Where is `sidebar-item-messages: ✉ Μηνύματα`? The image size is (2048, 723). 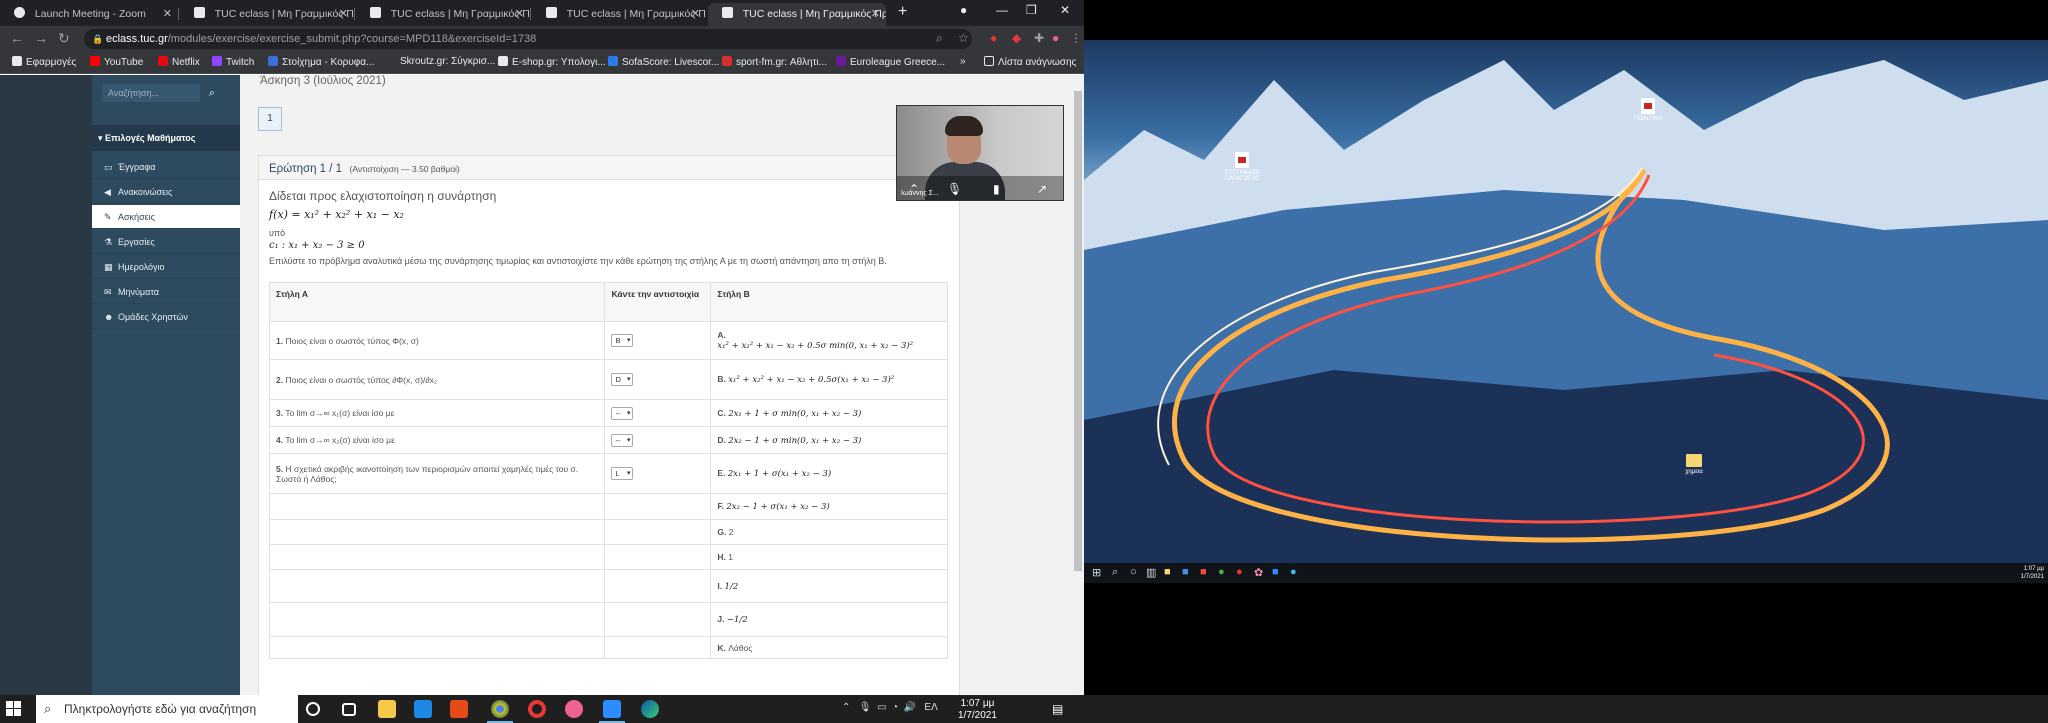 sidebar-item-messages: ✉ Μηνύματα is located at coordinates (166, 292).